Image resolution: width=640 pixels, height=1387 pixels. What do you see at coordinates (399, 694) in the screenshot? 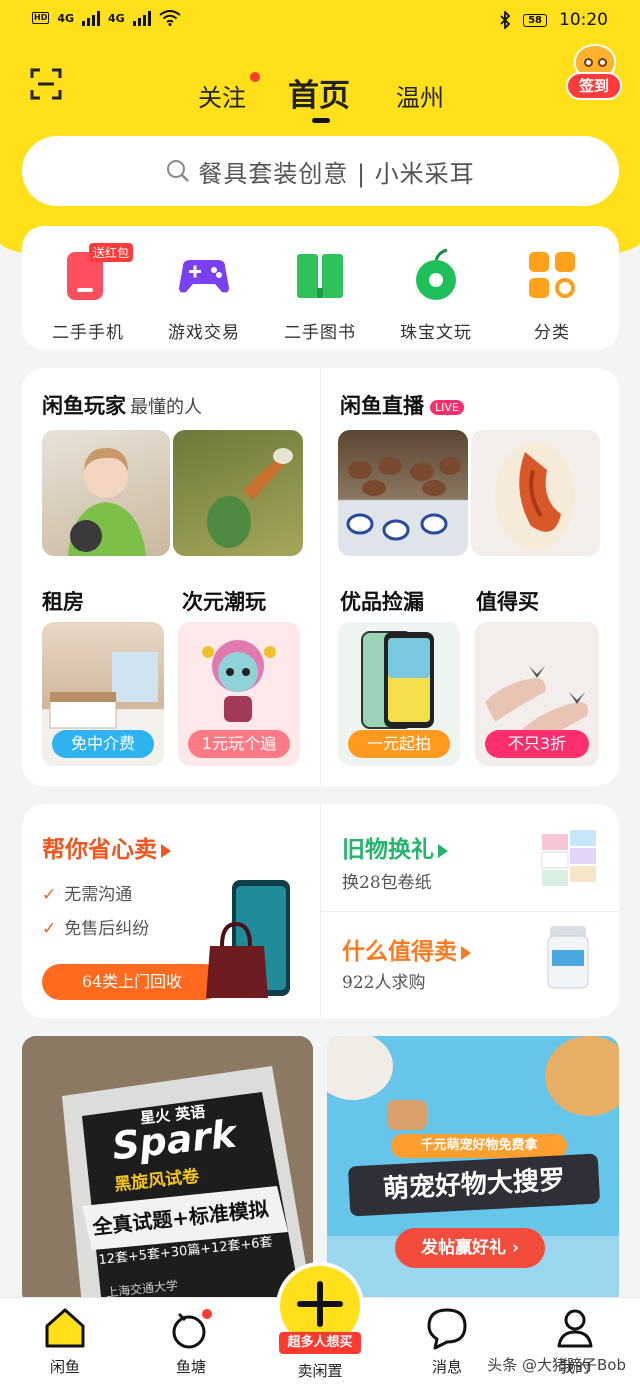
I see `tile-deals-photo: 一元起拍` at bounding box center [399, 694].